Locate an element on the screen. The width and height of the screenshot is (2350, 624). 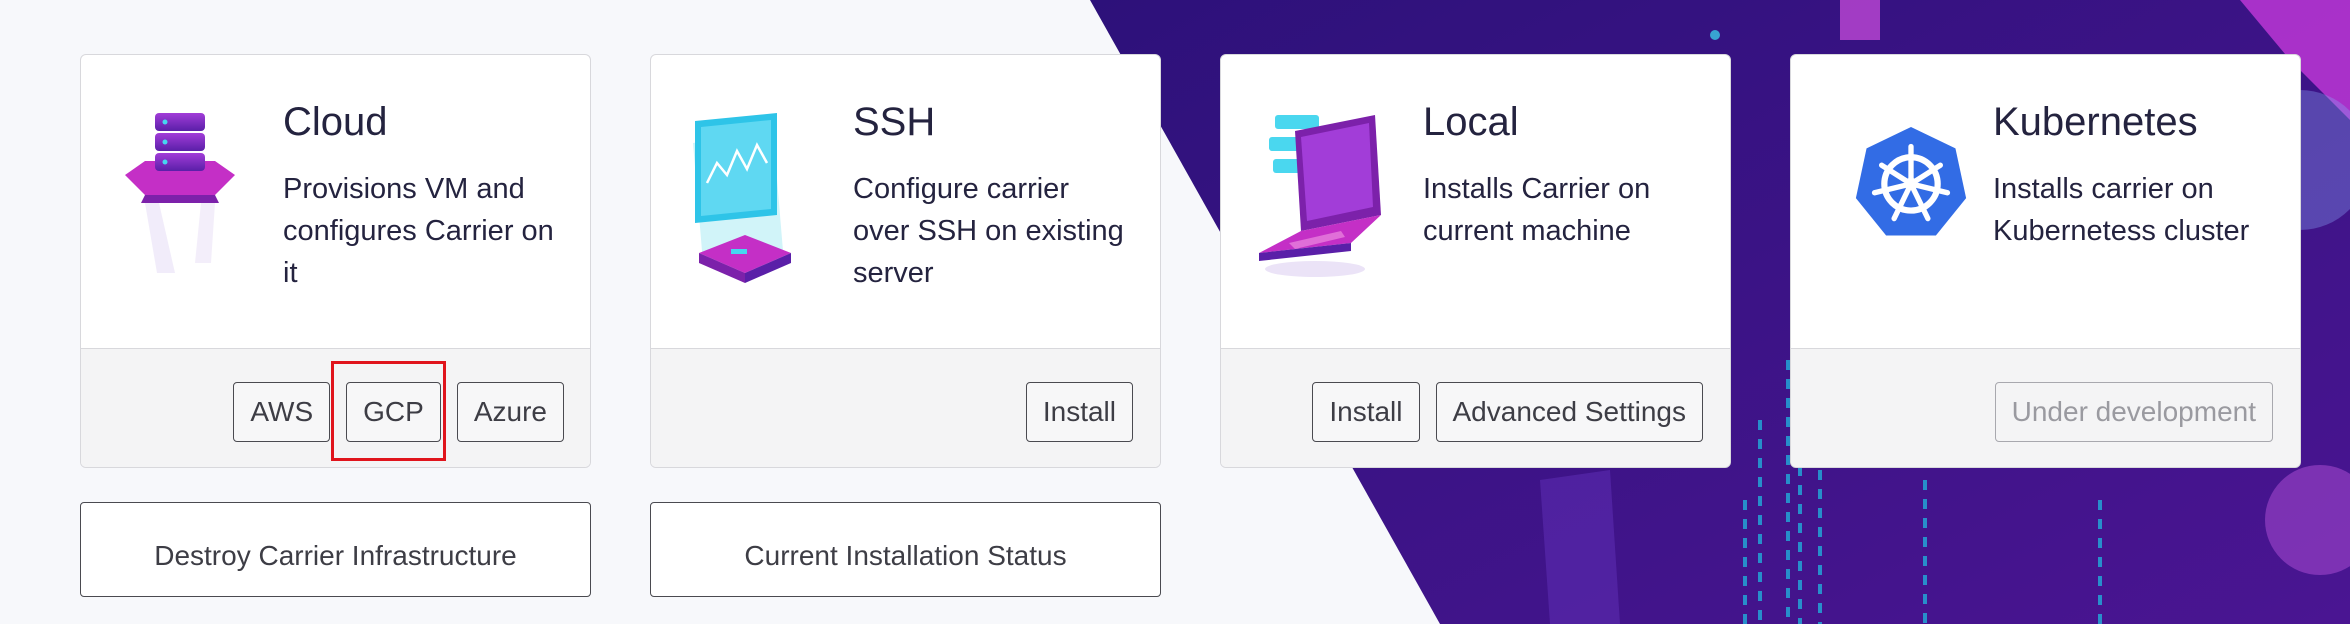
installation-status-button: Current Installation Status is located at coordinates (905, 549).